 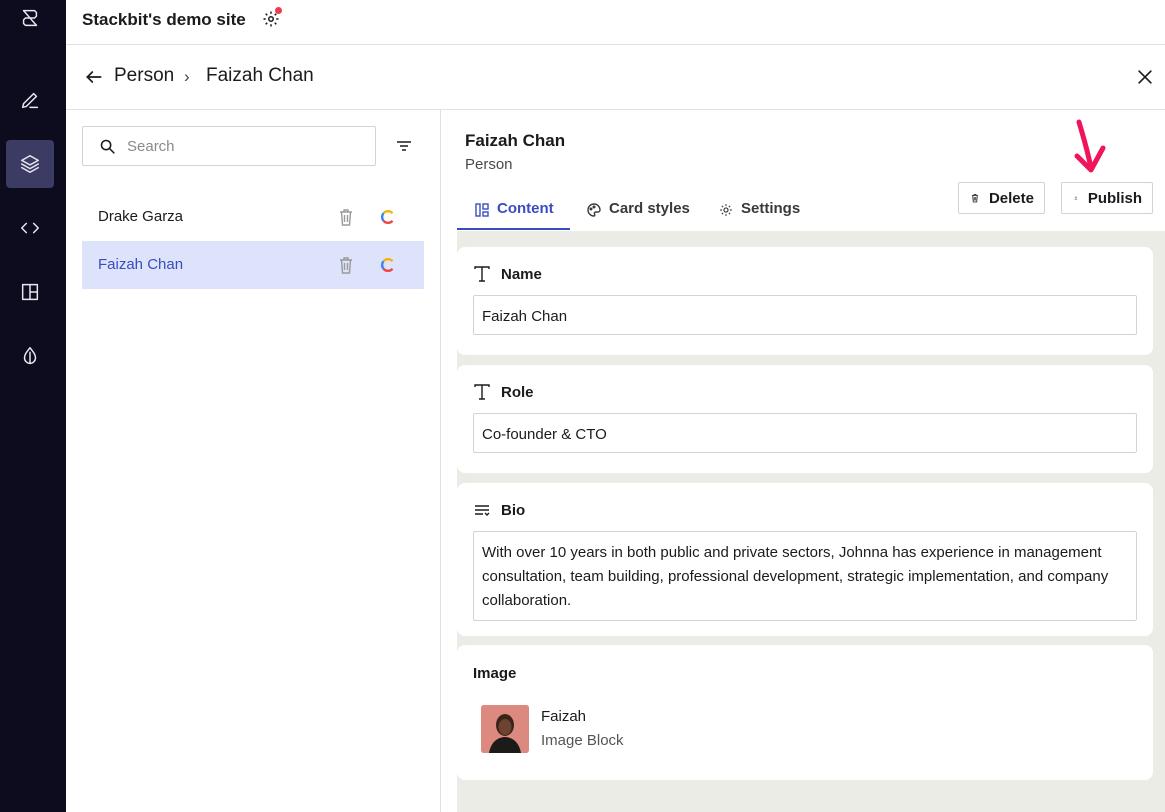 What do you see at coordinates (30, 21) in the screenshot?
I see `stackbit-logo-icon` at bounding box center [30, 21].